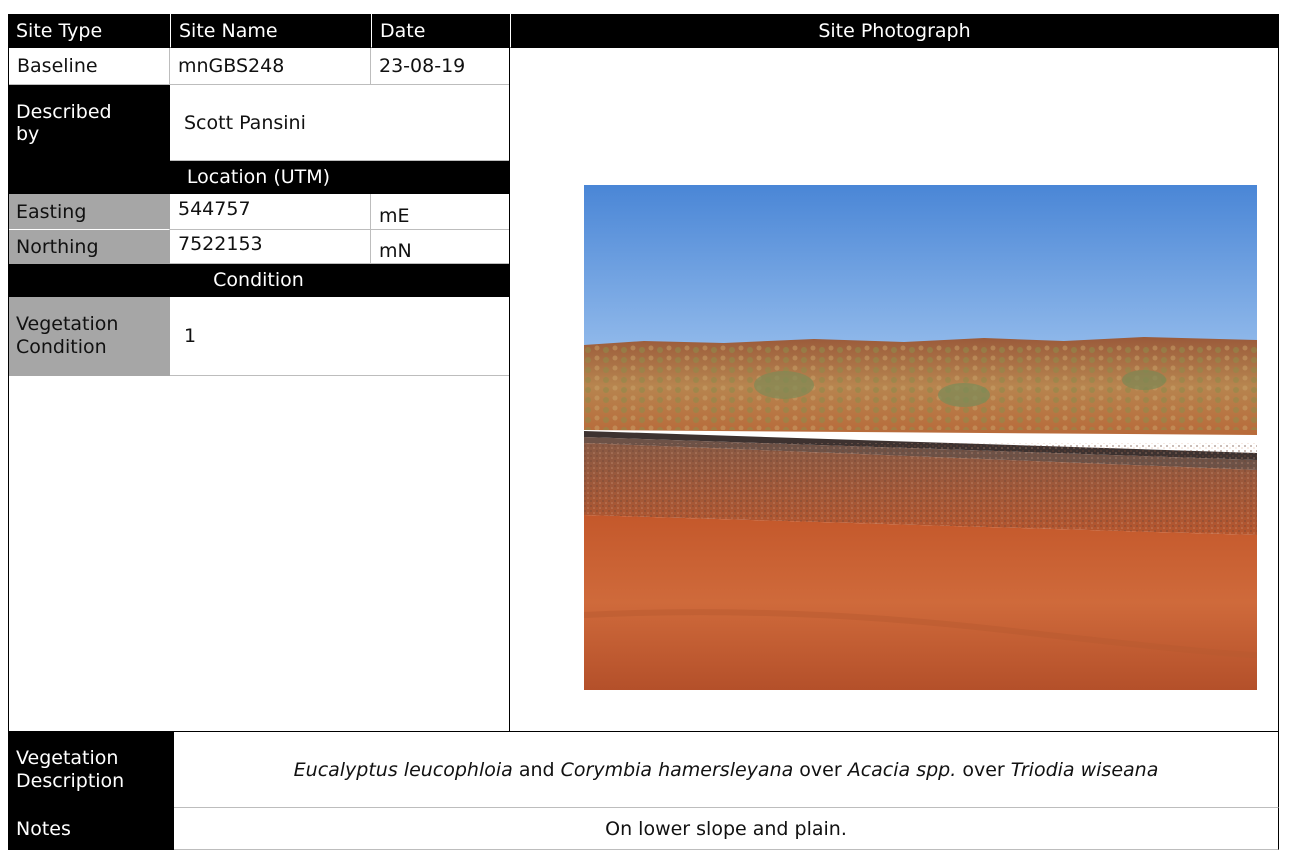 The image size is (1290, 850). What do you see at coordinates (894, 31) in the screenshot?
I see `header-site-photograph: Site Photograph` at bounding box center [894, 31].